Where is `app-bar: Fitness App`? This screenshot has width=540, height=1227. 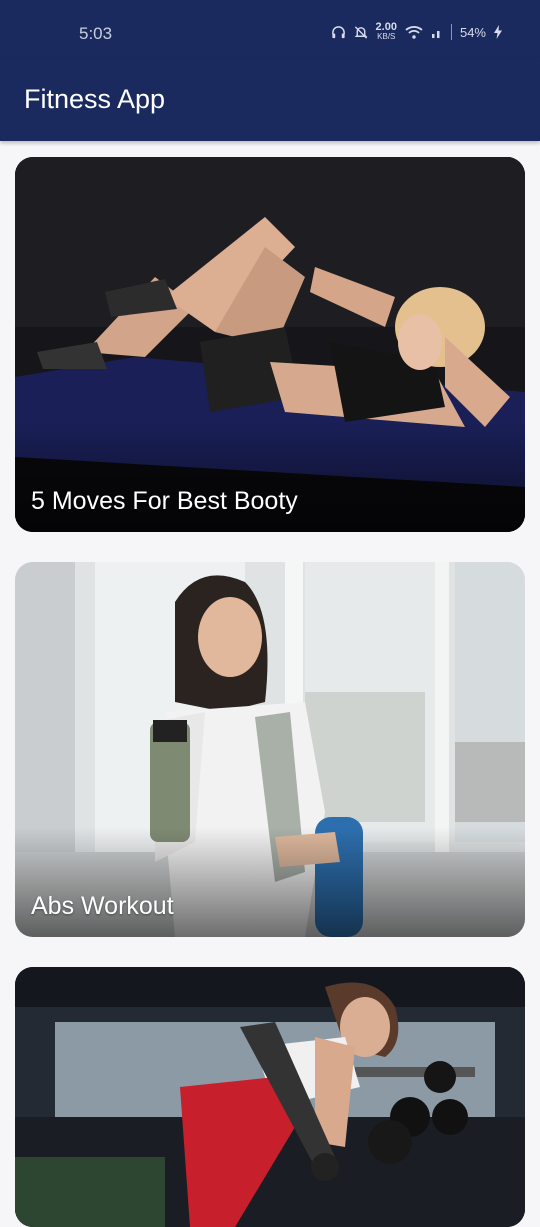 app-bar: Fitness App is located at coordinates (270, 99).